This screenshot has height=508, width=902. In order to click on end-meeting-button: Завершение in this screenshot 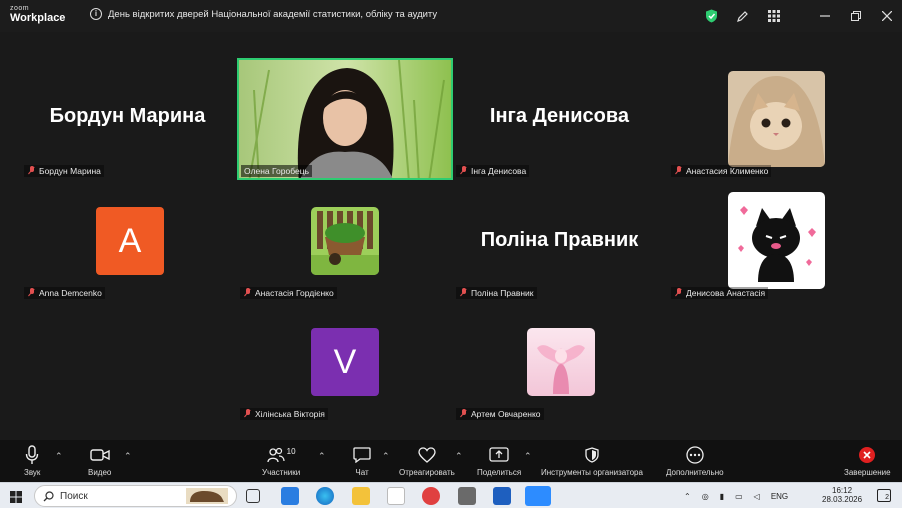, I will do `click(867, 460)`.